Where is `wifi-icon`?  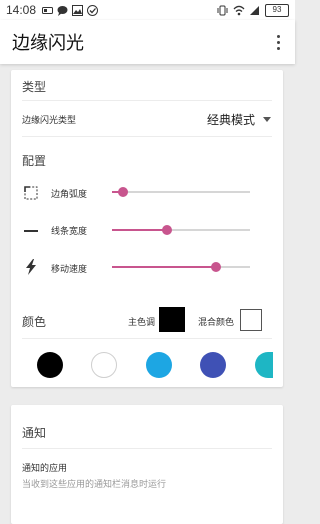
wifi-icon is located at coordinates (239, 10).